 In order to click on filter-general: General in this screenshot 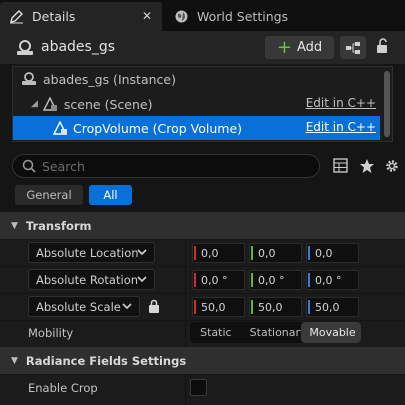, I will do `click(49, 195)`.